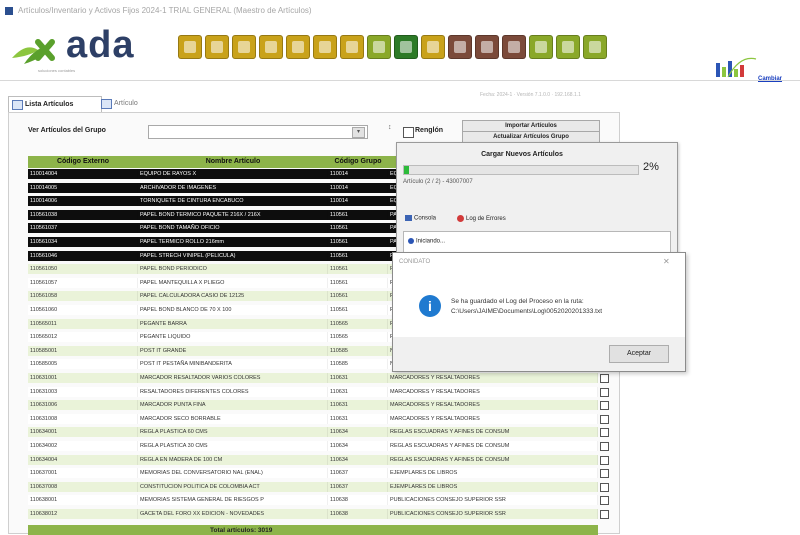  Describe the element at coordinates (233, 323) in the screenshot. I see `cell-nombre: PEGANTE BARRA` at that location.